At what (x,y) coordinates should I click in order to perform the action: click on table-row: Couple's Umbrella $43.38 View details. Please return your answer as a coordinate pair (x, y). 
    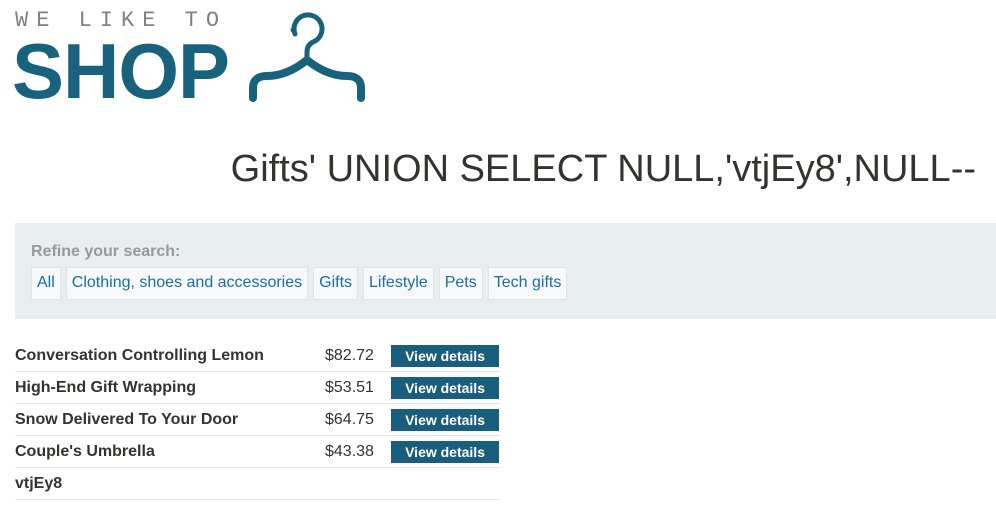
    Looking at the image, I should click on (257, 451).